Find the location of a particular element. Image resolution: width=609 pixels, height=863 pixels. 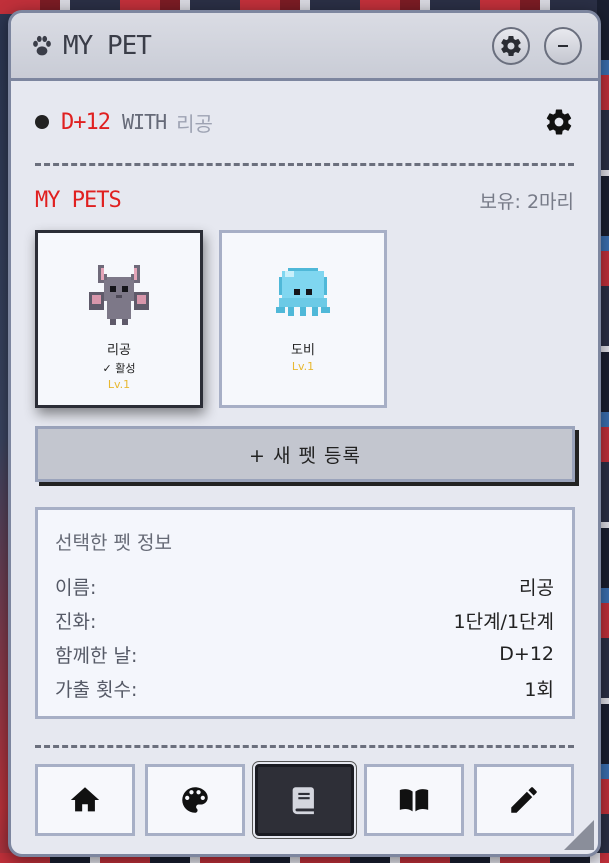

book-icon is located at coordinates (304, 801).